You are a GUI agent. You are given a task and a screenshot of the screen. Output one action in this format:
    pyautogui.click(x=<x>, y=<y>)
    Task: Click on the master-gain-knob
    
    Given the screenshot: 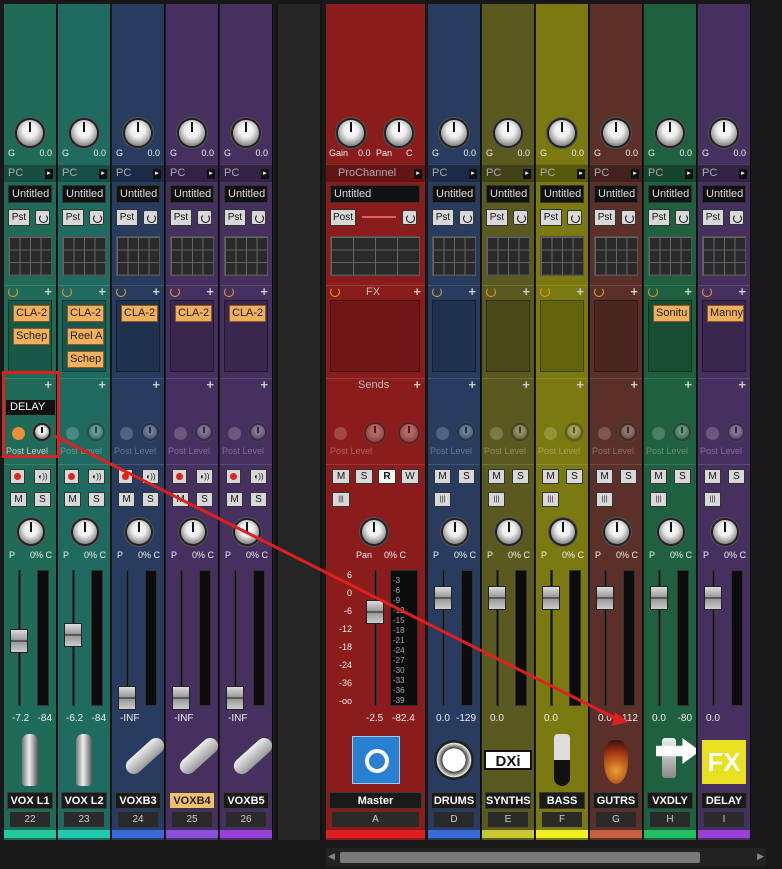 What is the action you would take?
    pyautogui.click(x=351, y=133)
    